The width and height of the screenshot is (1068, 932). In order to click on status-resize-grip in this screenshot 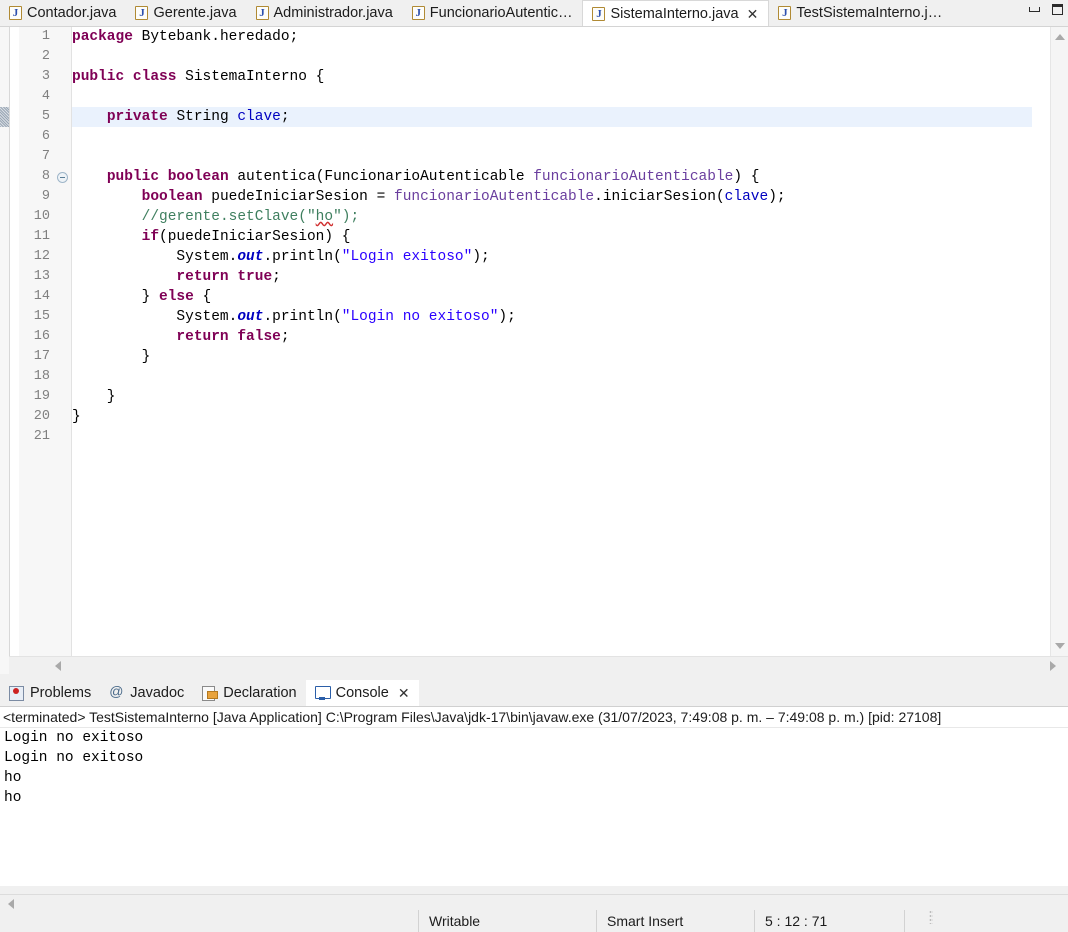, I will do `click(934, 921)`.